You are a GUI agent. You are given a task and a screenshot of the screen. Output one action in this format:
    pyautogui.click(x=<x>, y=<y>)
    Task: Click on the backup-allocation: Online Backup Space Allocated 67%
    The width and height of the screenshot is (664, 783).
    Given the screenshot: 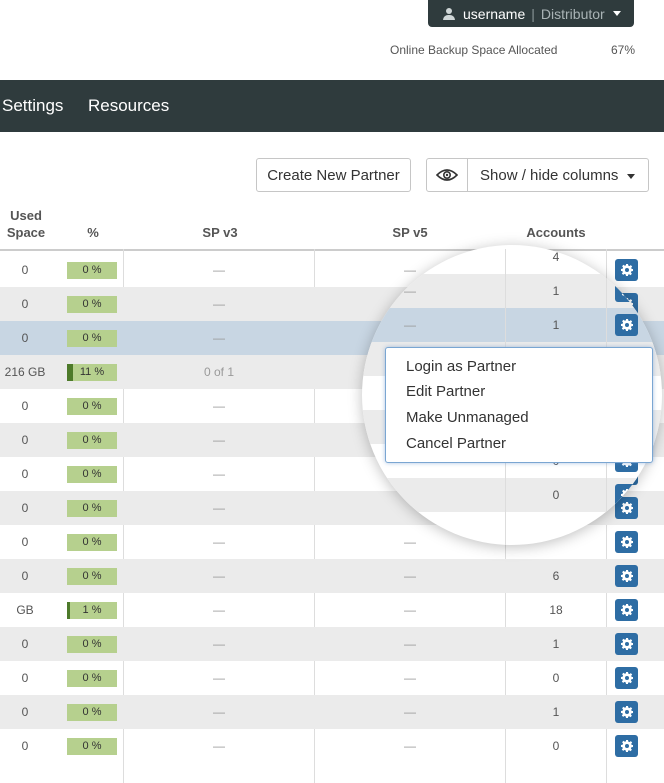 What is the action you would take?
    pyautogui.click(x=512, y=64)
    